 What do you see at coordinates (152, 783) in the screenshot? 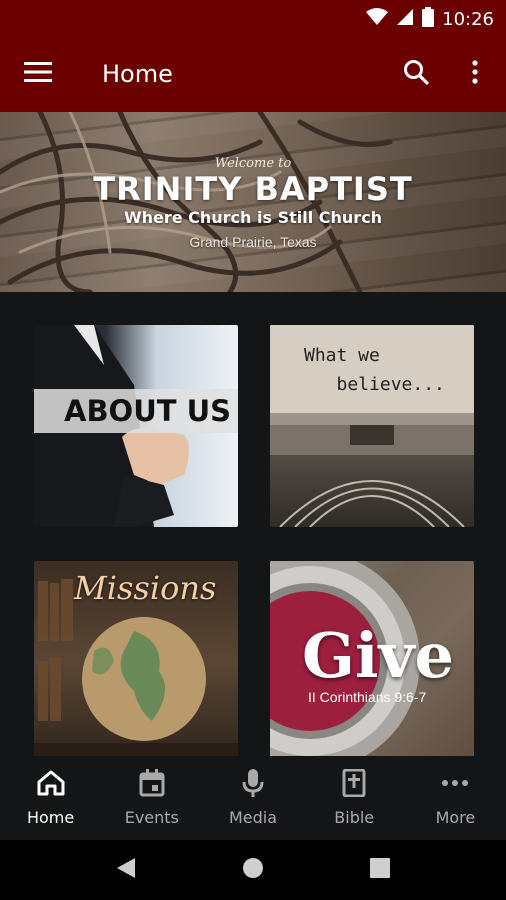
I see `calendar-icon` at bounding box center [152, 783].